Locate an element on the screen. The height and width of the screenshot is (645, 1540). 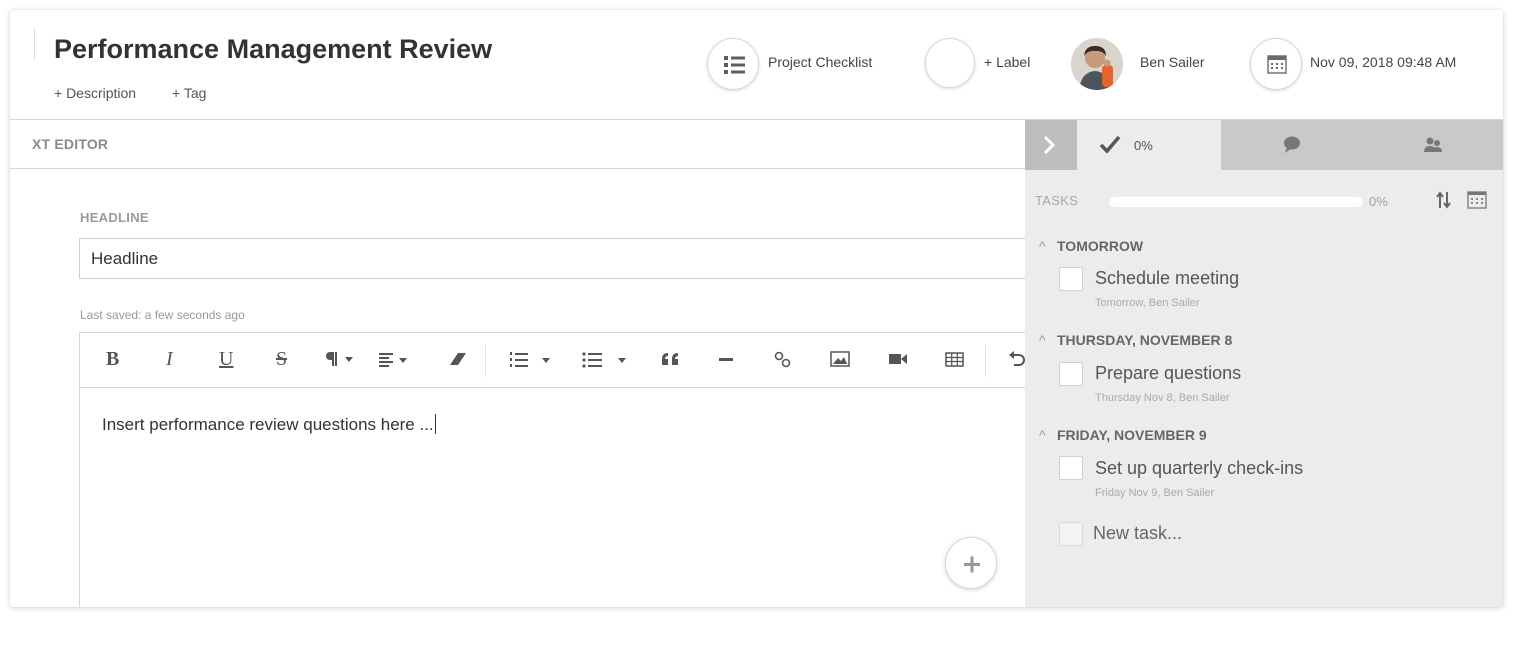
tasks-progress-label: 0% is located at coordinates (1378, 201).